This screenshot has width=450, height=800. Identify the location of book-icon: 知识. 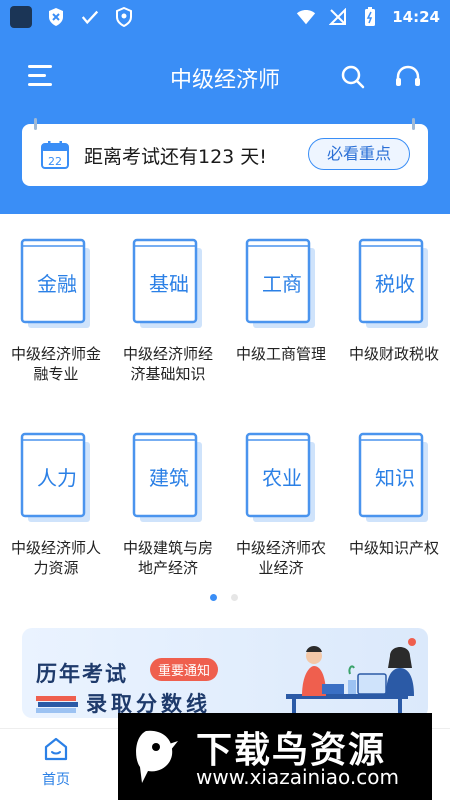
(394, 477).